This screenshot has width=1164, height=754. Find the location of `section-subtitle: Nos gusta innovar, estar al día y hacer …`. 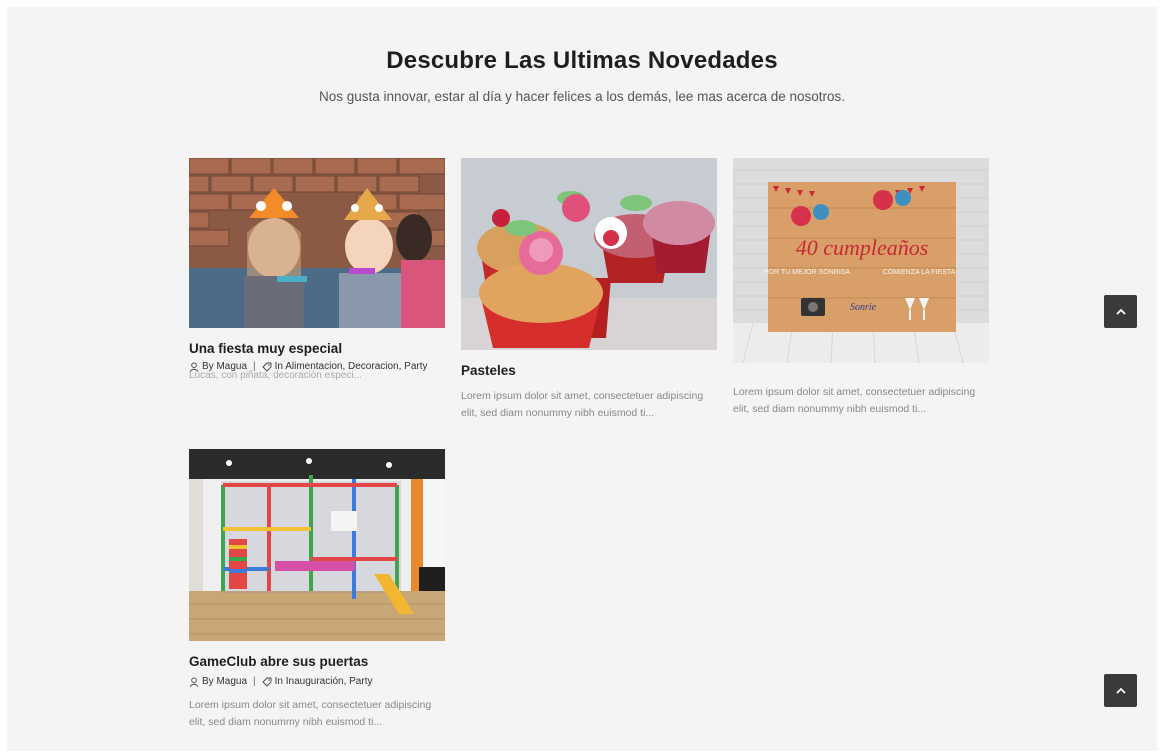

section-subtitle: Nos gusta innovar, estar al día y hacer … is located at coordinates (582, 96).